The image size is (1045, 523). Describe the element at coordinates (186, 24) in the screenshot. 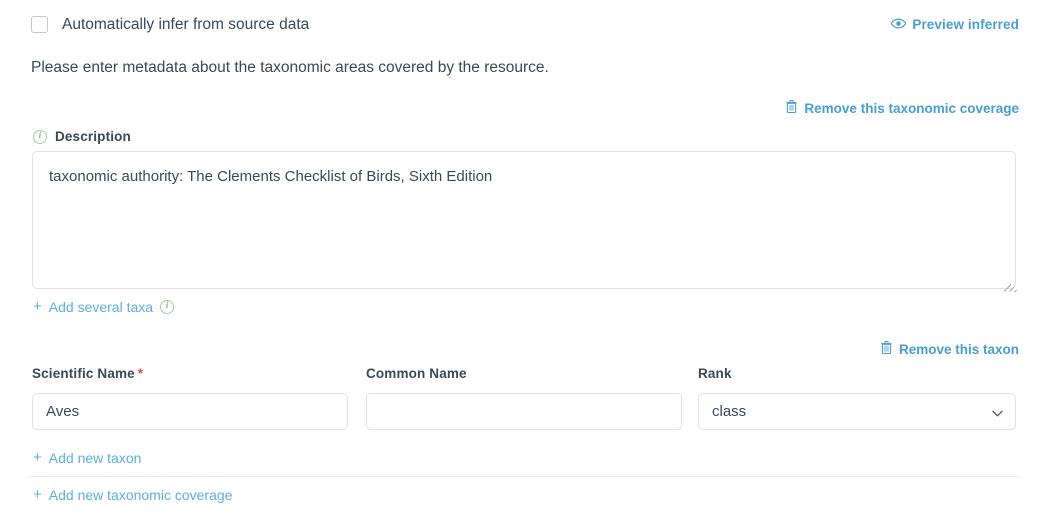

I see `auto-infer-label: Automatically infer from source data` at that location.